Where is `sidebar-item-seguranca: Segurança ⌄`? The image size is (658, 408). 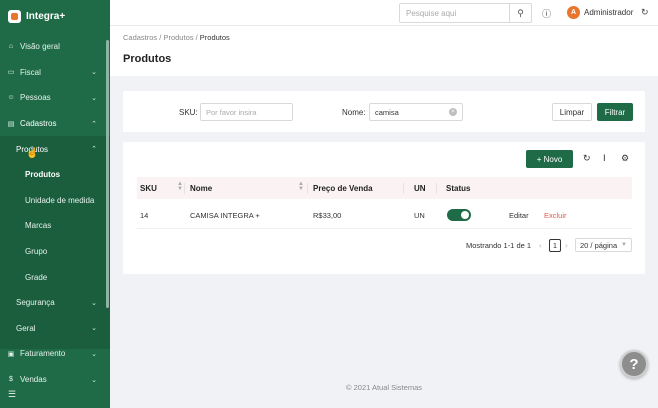 sidebar-item-seguranca: Segurança ⌄ is located at coordinates (55, 303).